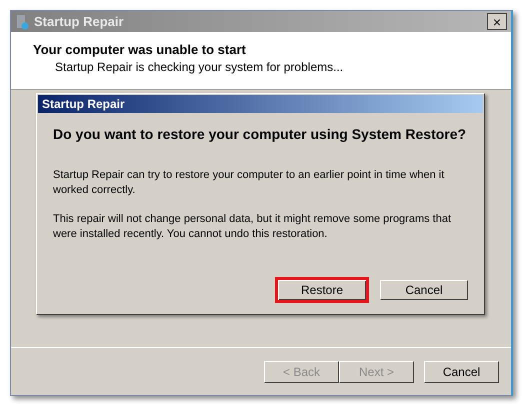 The image size is (523, 404). Describe the element at coordinates (424, 290) in the screenshot. I see `dialog-button: Cancel` at that location.